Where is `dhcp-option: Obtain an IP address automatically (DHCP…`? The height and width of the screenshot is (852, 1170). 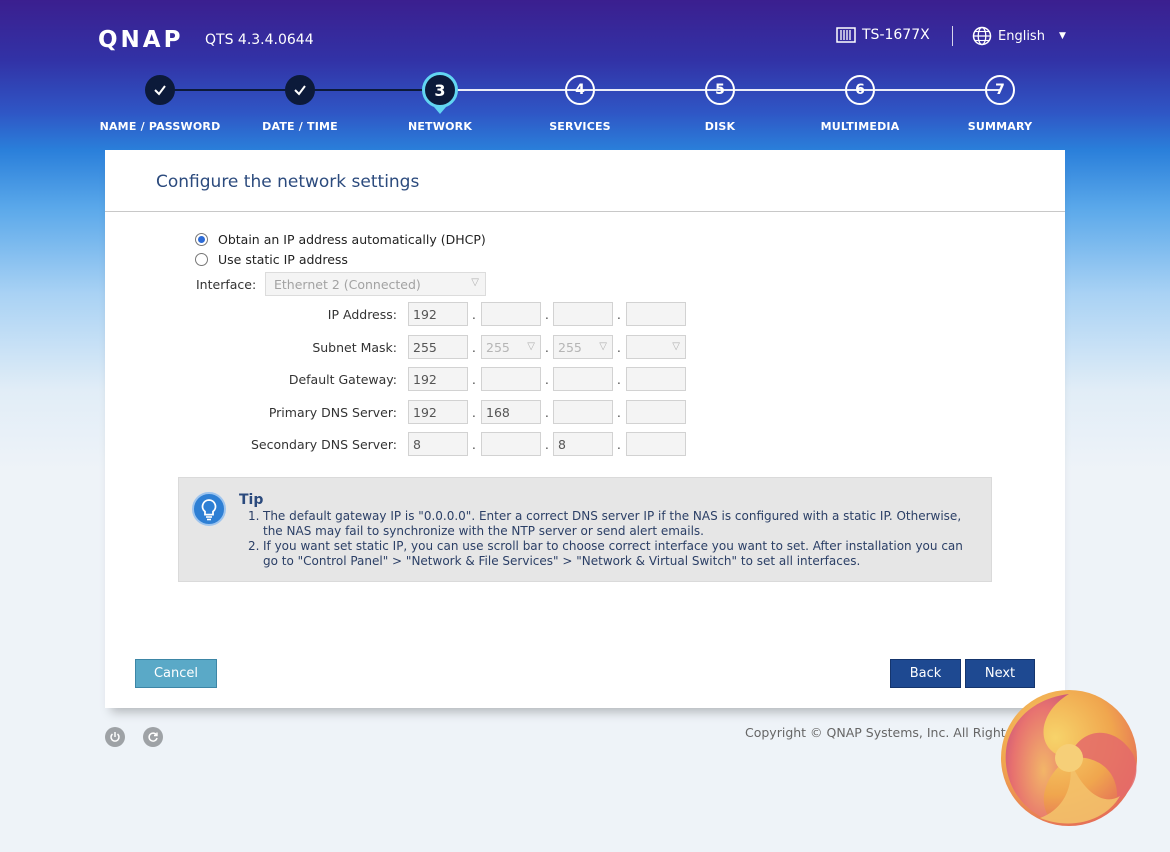 dhcp-option: Obtain an IP address automatically (DHCP… is located at coordinates (340, 239).